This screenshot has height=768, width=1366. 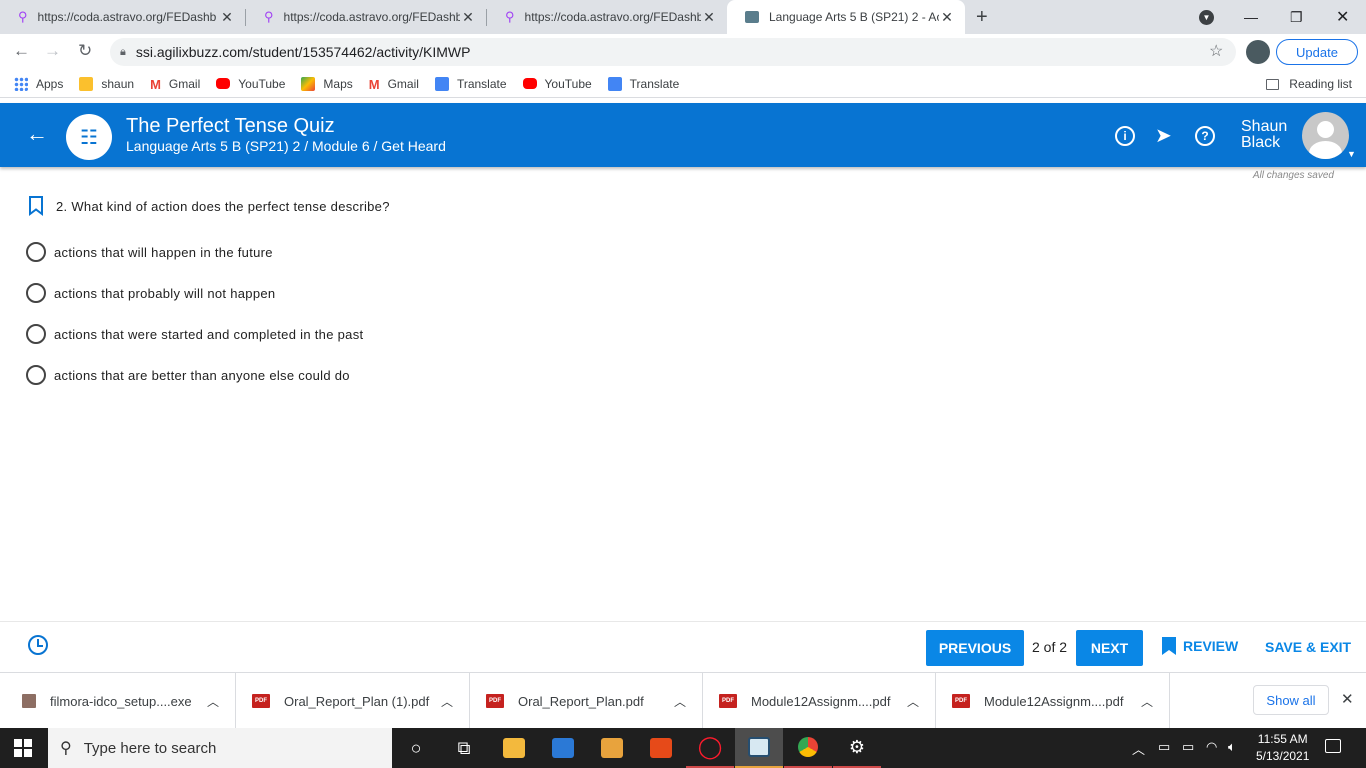 What do you see at coordinates (1163, 135) in the screenshot?
I see `send-icon: ➤` at bounding box center [1163, 135].